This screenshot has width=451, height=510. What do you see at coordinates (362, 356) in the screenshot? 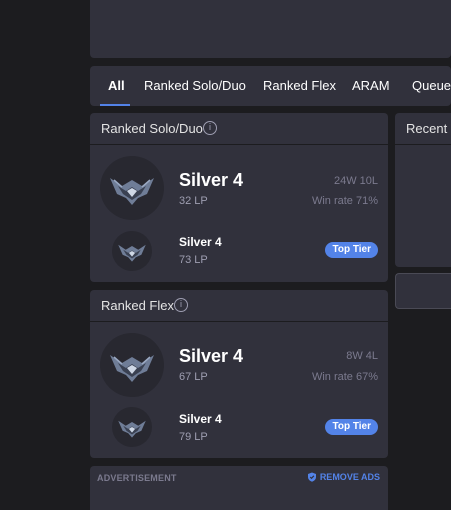
I see `win-loss-record: 8W 4L` at bounding box center [362, 356].